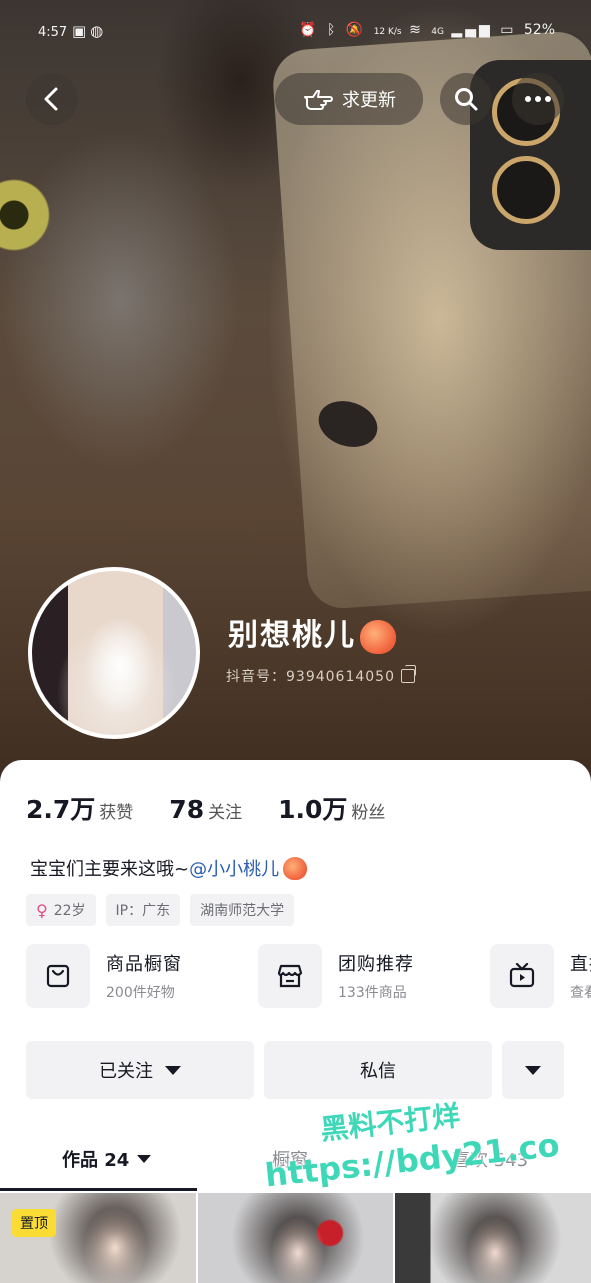 The height and width of the screenshot is (1283, 591). I want to click on service-row: 商品橱窗 200件好物 团购推荐 133件商品 直 查, so click(308, 976).